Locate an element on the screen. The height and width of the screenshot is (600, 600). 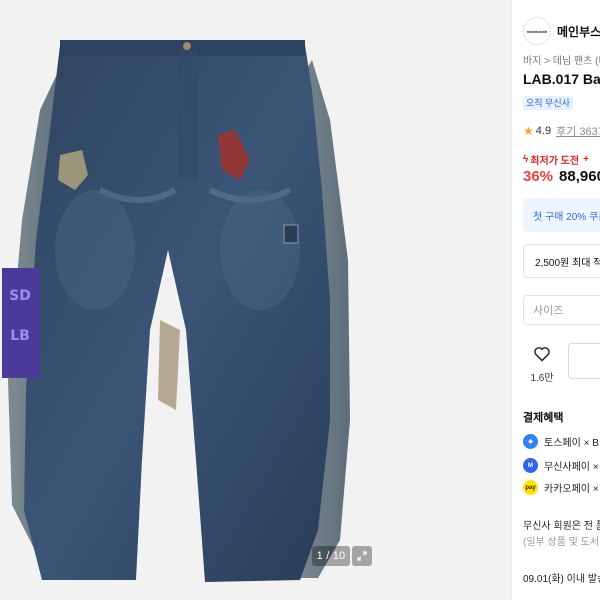
brand-row: mainbooth 메인부스 is located at coordinates (561, 31).